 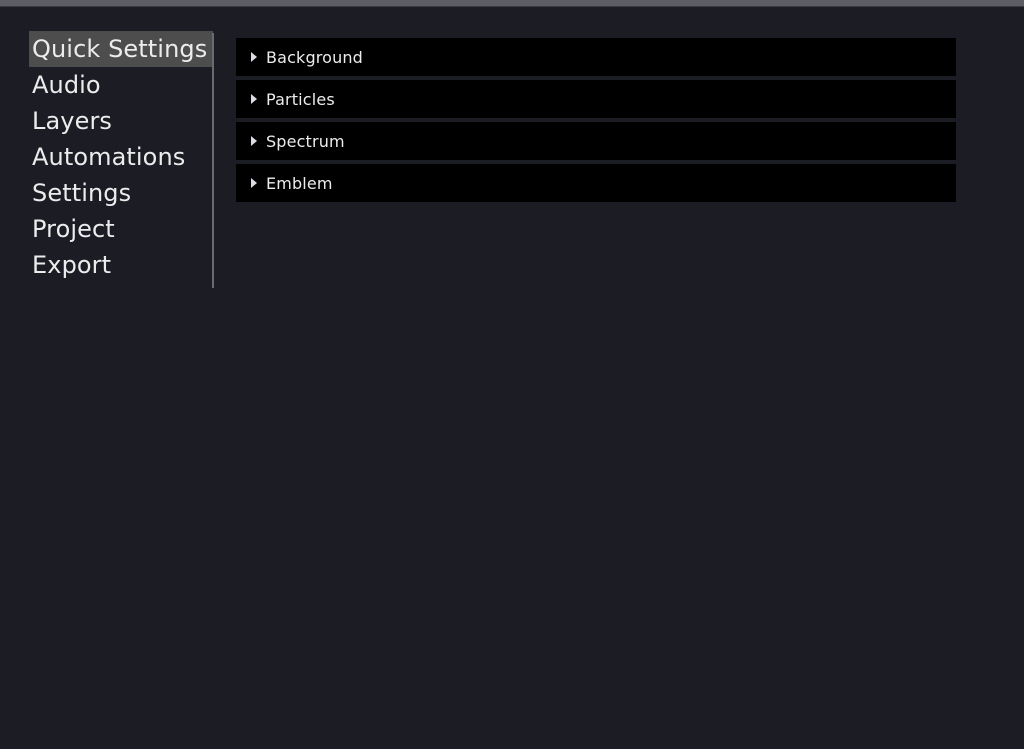 I want to click on accordion-section-emblem: Emblem, so click(x=596, y=183).